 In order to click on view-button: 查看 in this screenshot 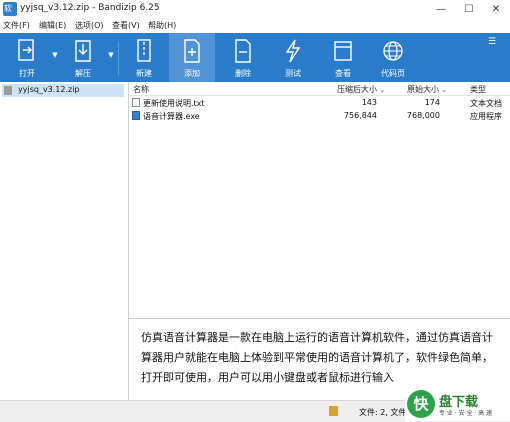, I will do `click(343, 57)`.